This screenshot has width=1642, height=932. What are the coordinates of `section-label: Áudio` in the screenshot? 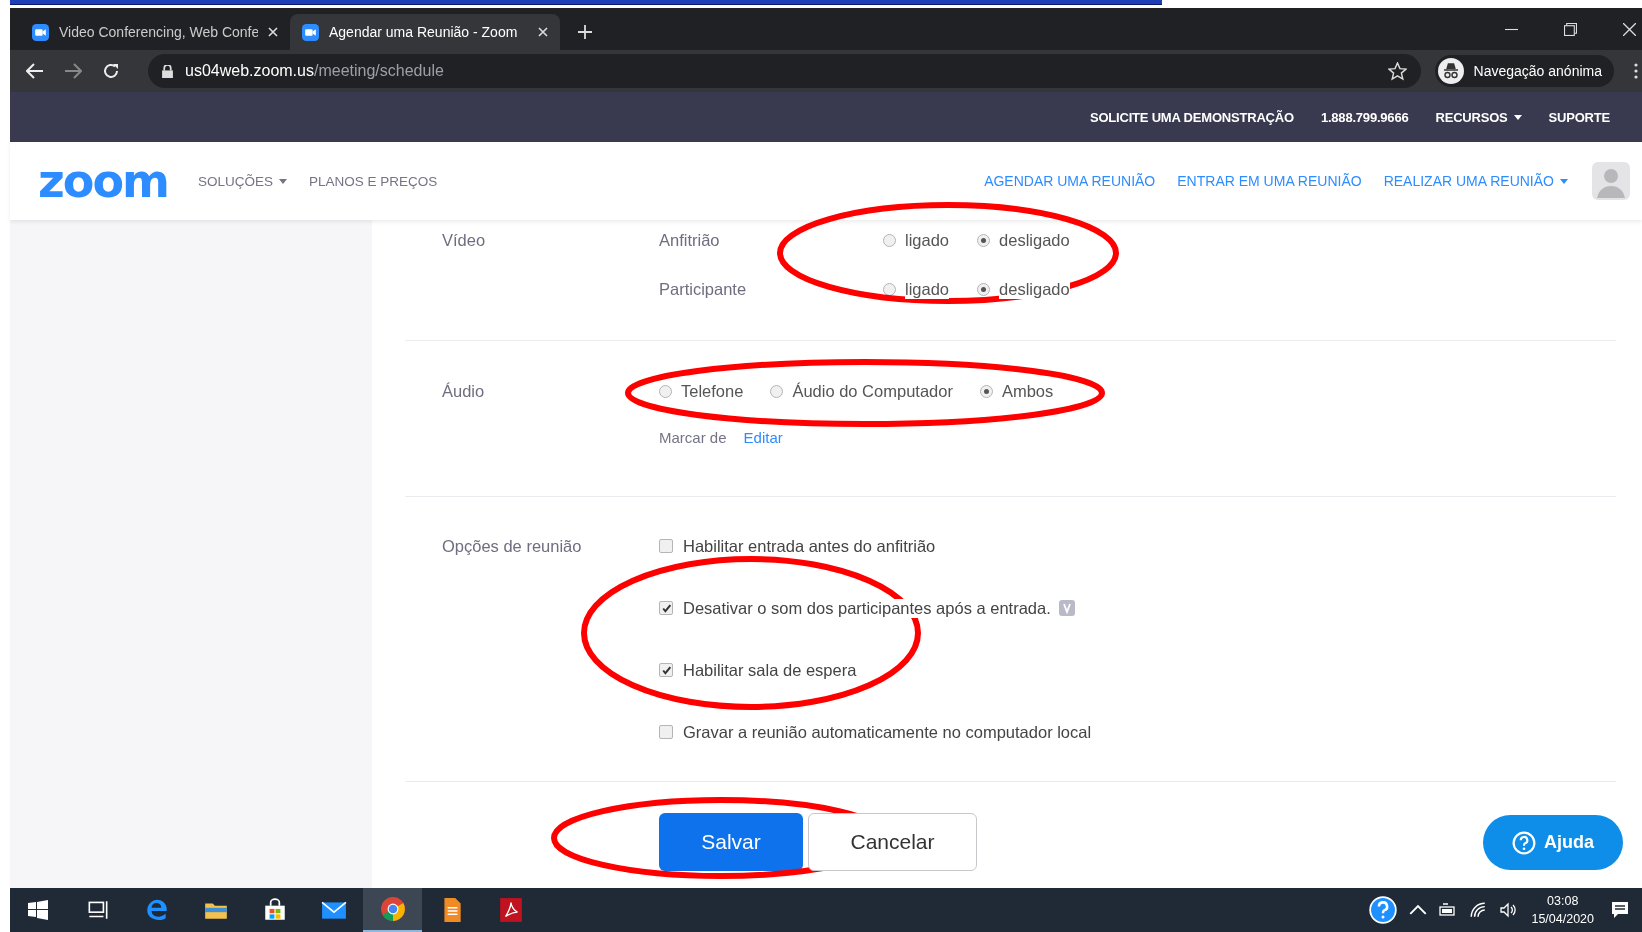 It's located at (463, 390).